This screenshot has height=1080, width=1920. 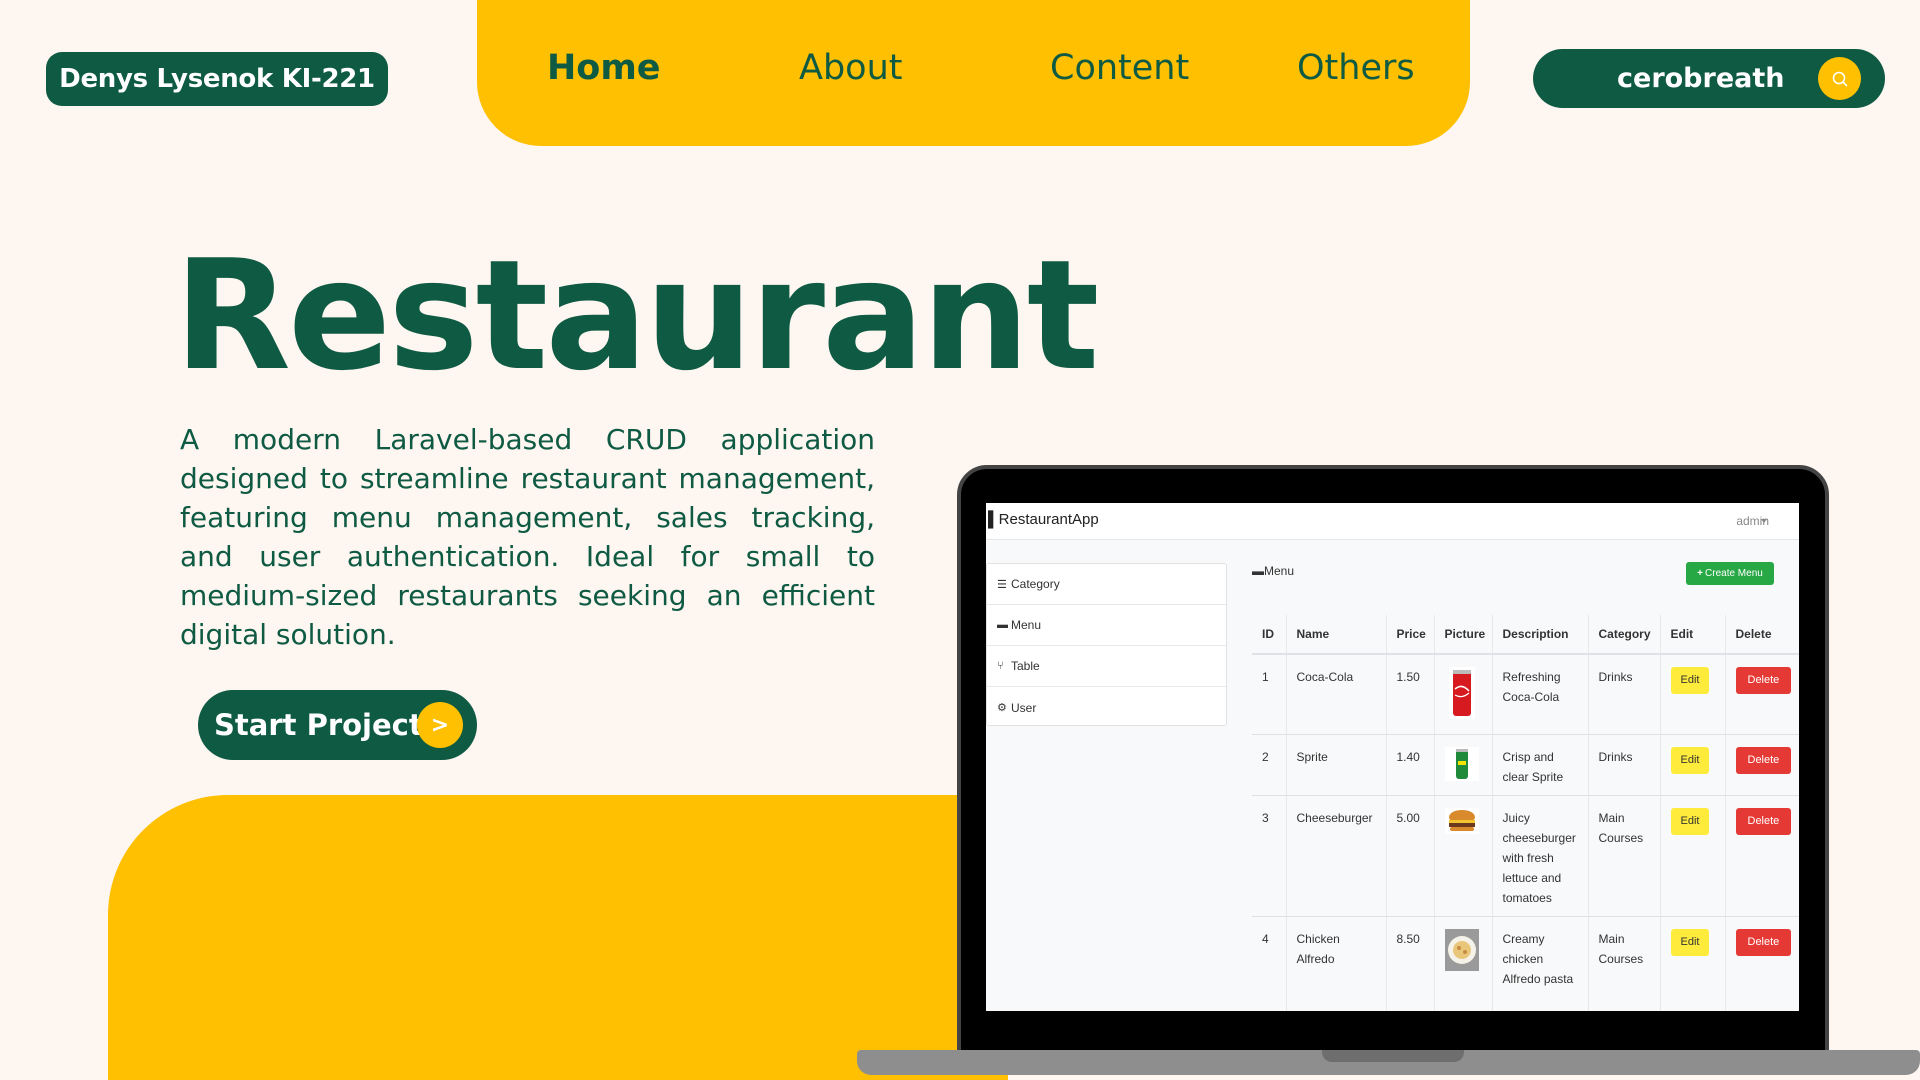 What do you see at coordinates (1624, 635) in the screenshot?
I see `column-header: Category` at bounding box center [1624, 635].